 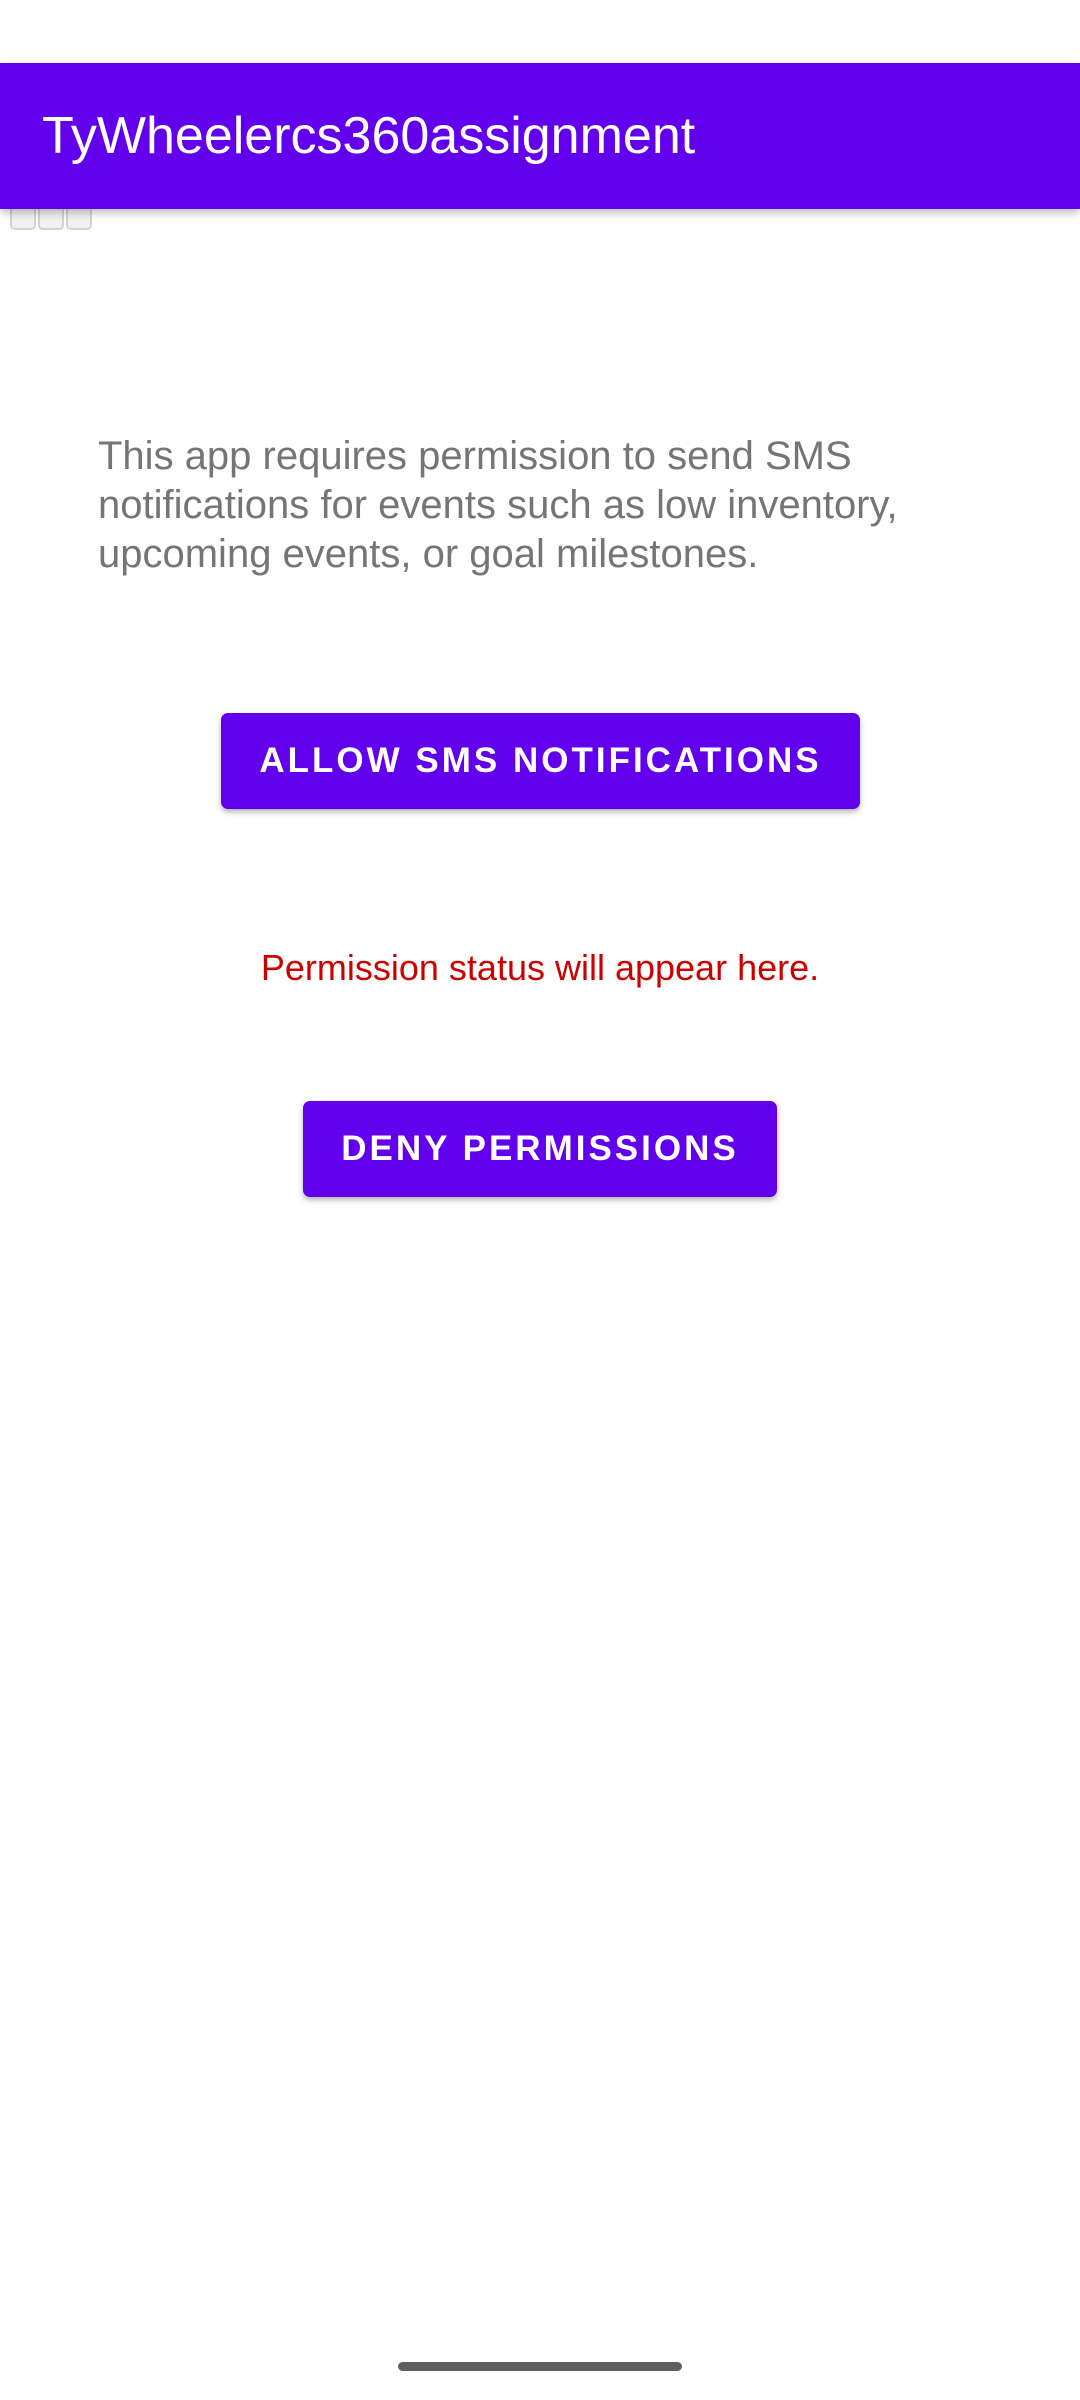 What do you see at coordinates (540, 2366) in the screenshot?
I see `gesture-nav-handle` at bounding box center [540, 2366].